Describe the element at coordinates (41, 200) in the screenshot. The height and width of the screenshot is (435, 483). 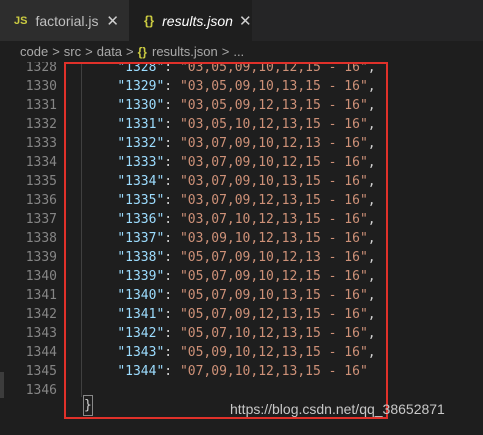
I see `line-number: 1336` at that location.